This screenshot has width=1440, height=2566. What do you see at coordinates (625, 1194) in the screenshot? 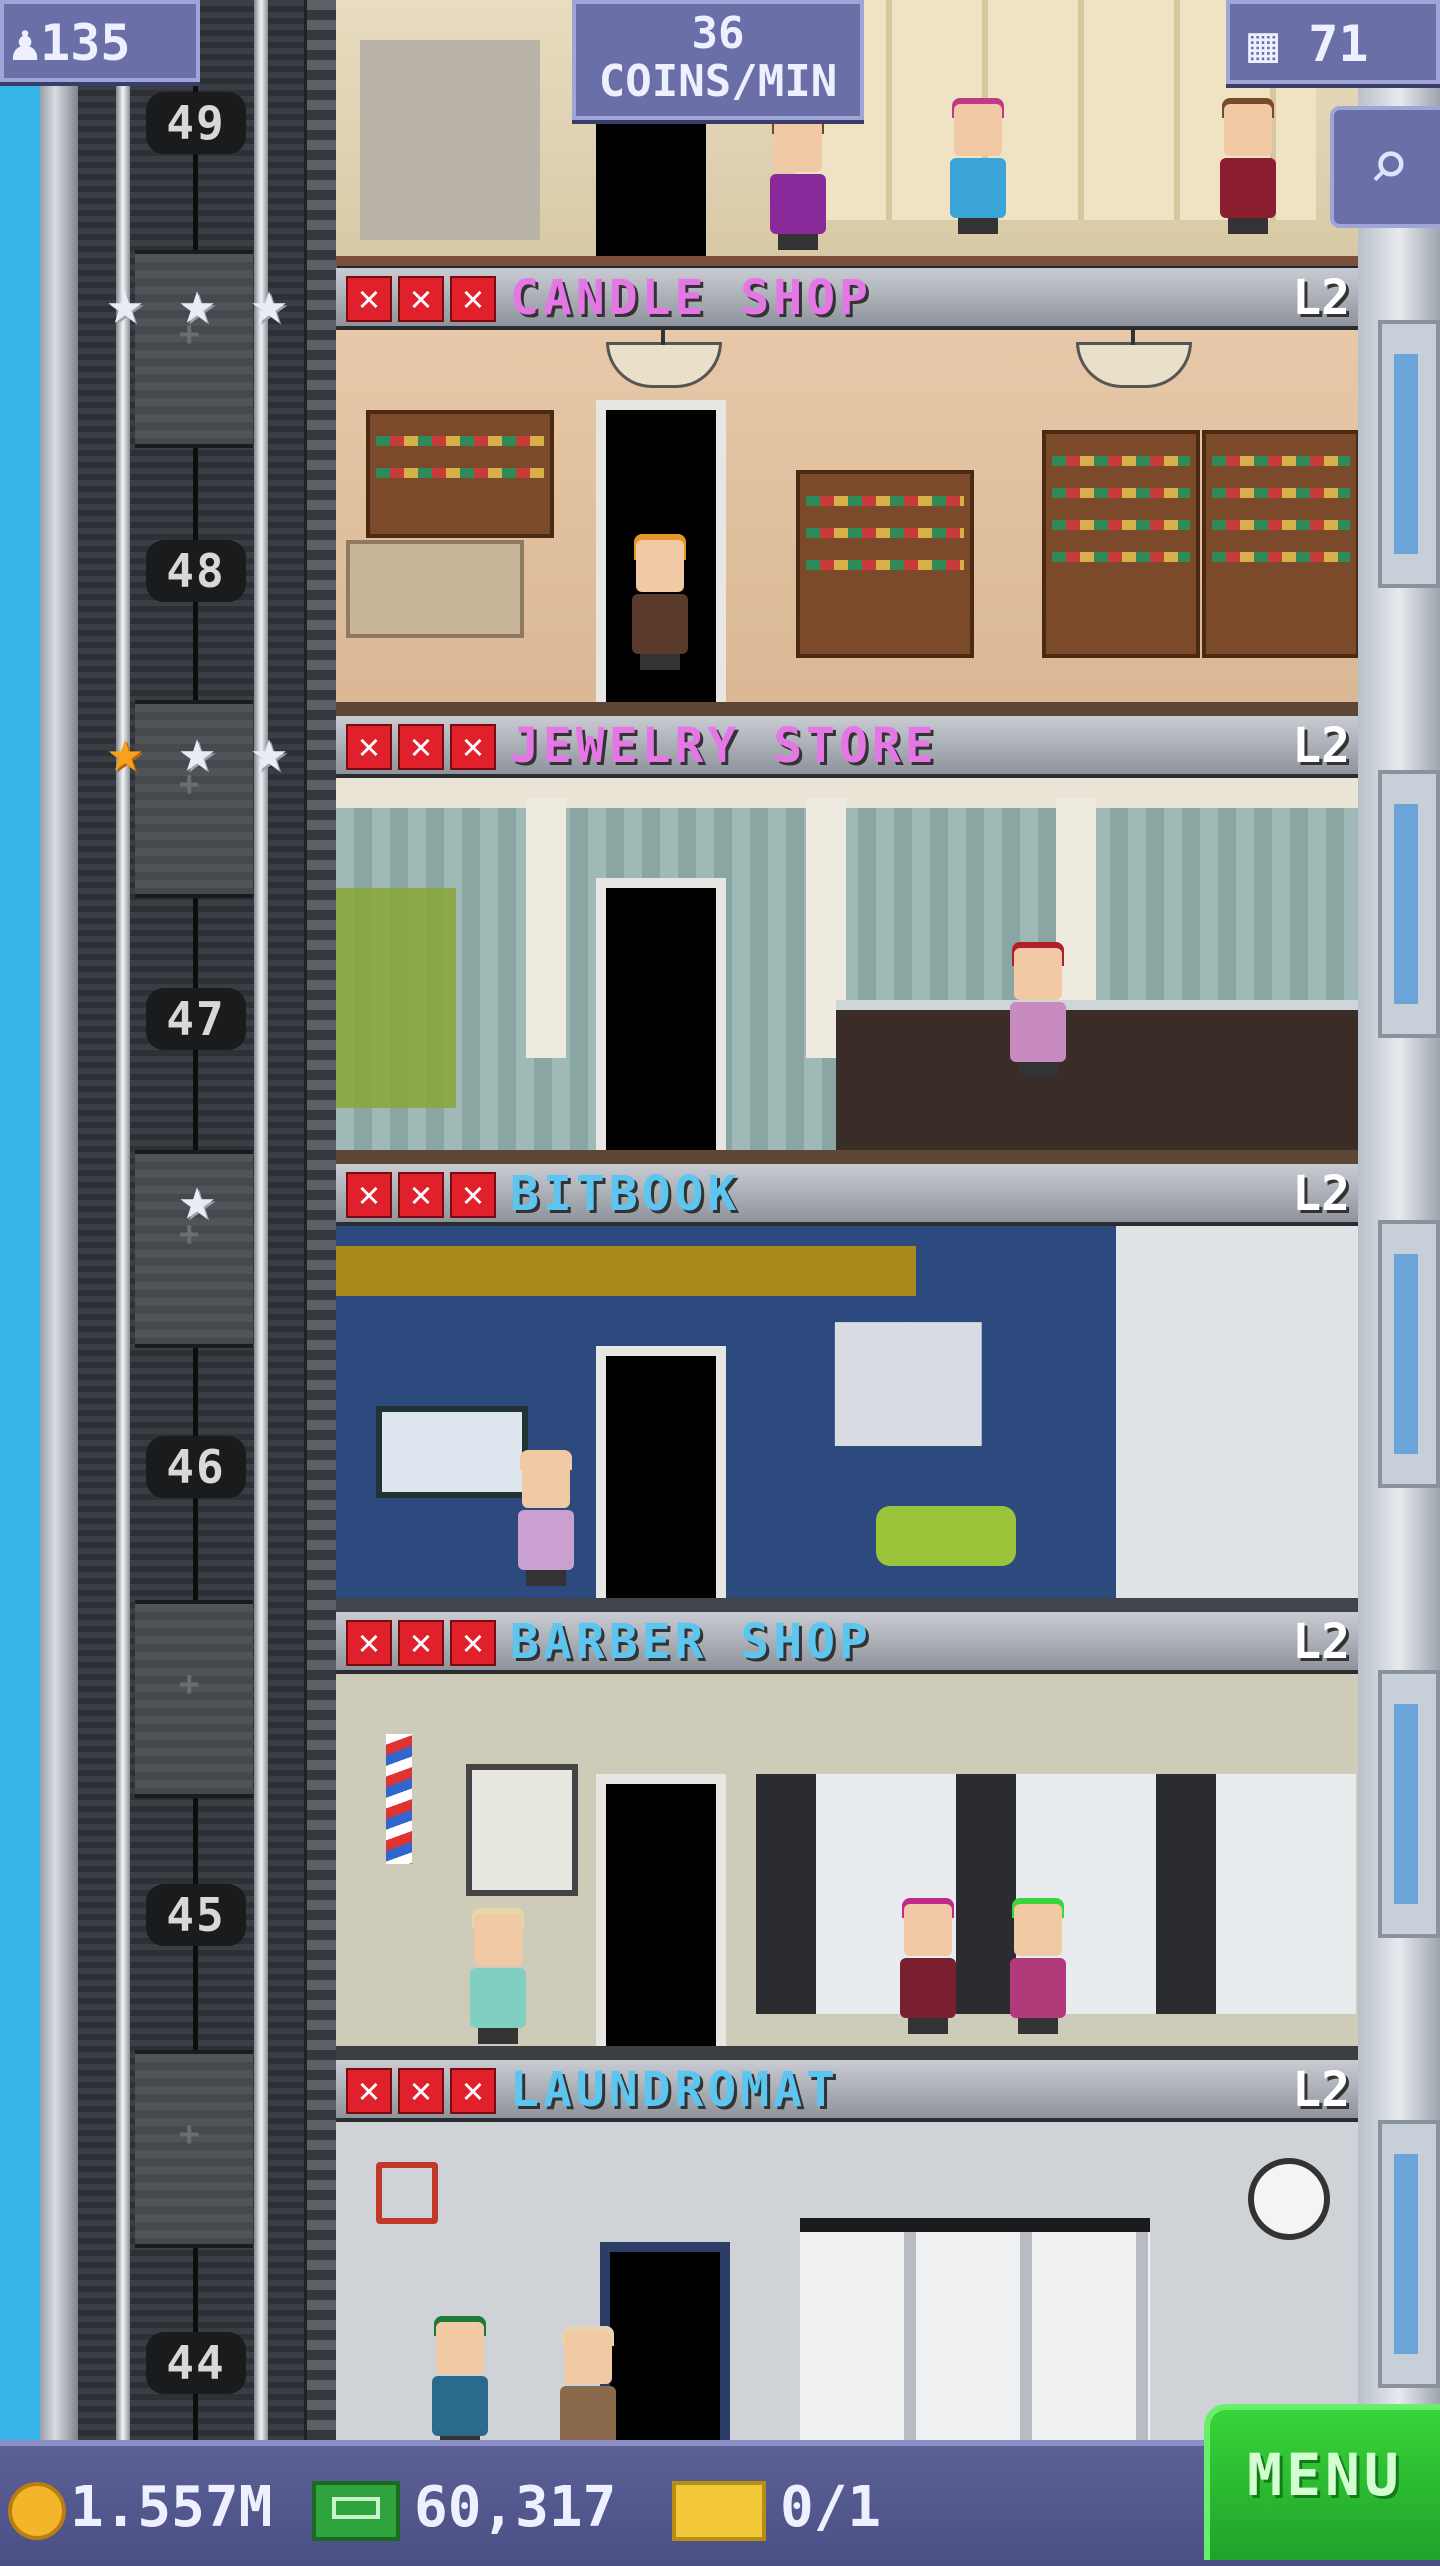
I see `floor-name: BITBOOK` at bounding box center [625, 1194].